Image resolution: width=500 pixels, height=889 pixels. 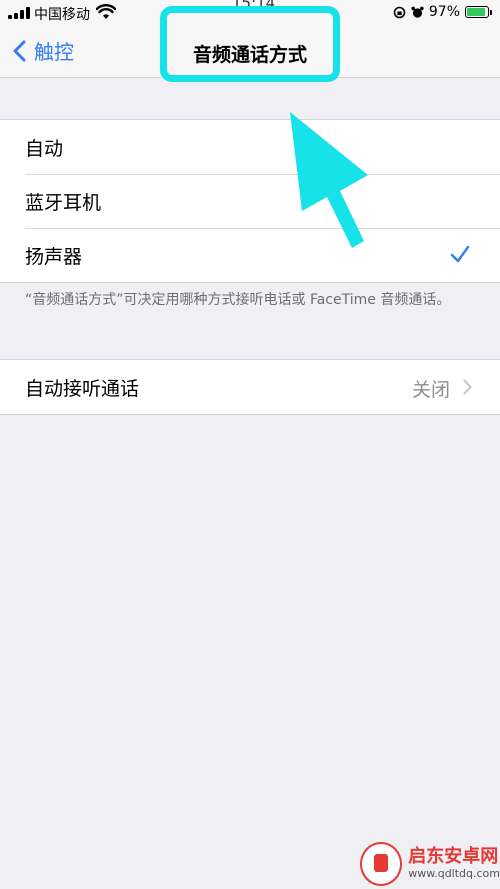 What do you see at coordinates (467, 387) in the screenshot?
I see `chevron-right-icon` at bounding box center [467, 387].